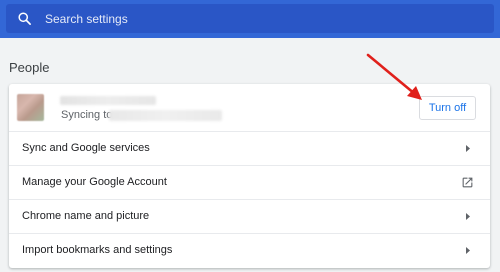  What do you see at coordinates (86, 216) in the screenshot?
I see `row-label: Chrome name and picture` at bounding box center [86, 216].